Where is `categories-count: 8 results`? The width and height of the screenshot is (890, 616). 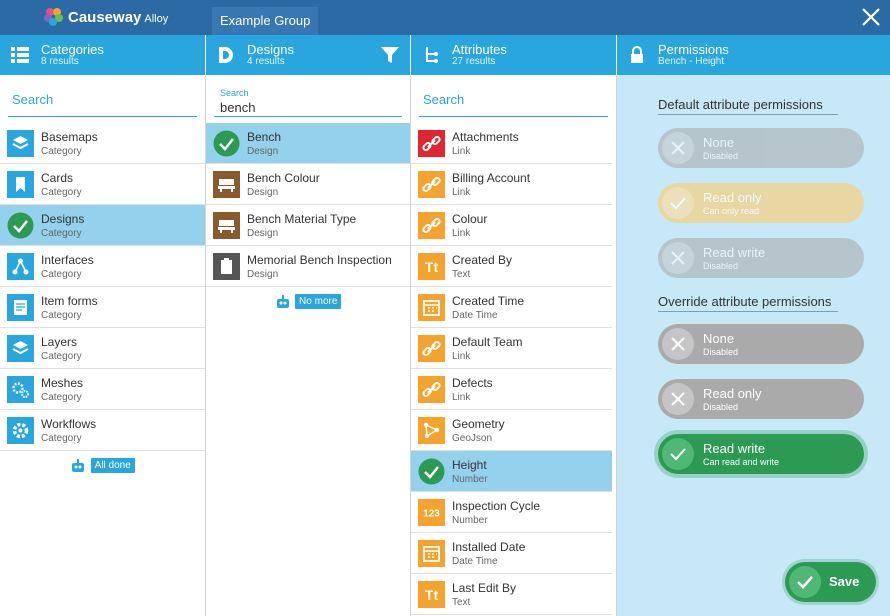
categories-count: 8 results is located at coordinates (60, 61).